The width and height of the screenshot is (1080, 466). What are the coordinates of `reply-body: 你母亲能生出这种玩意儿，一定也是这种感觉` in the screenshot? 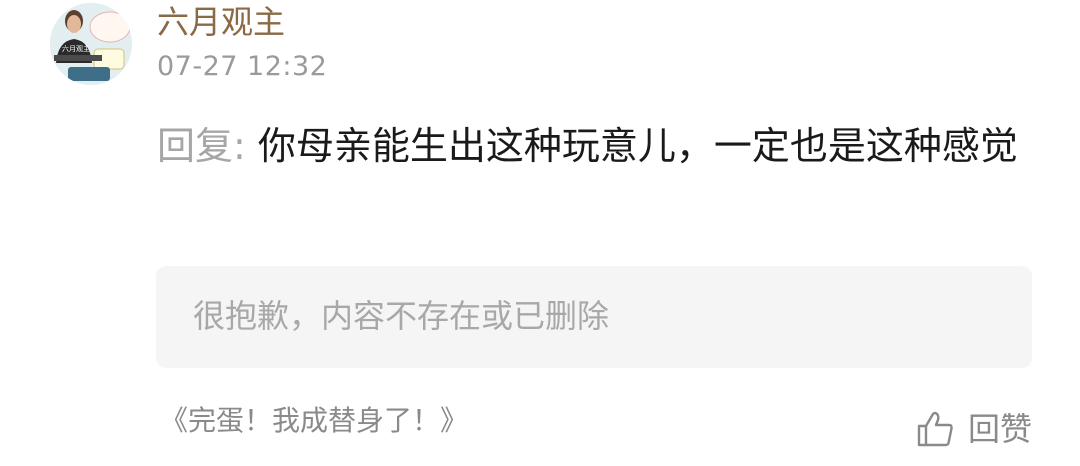 It's located at (631, 146).